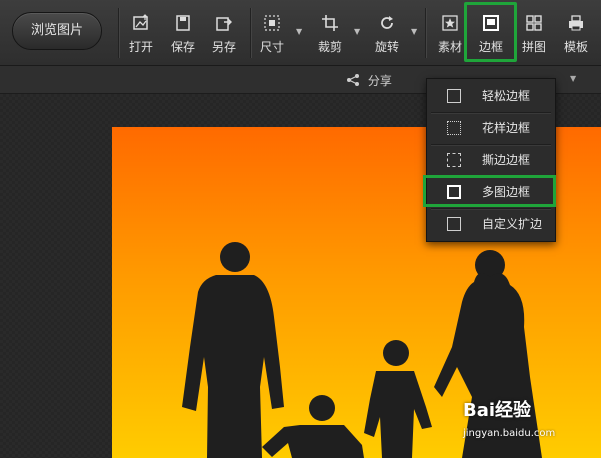  I want to click on save-as-label: 另存, so click(223, 47).